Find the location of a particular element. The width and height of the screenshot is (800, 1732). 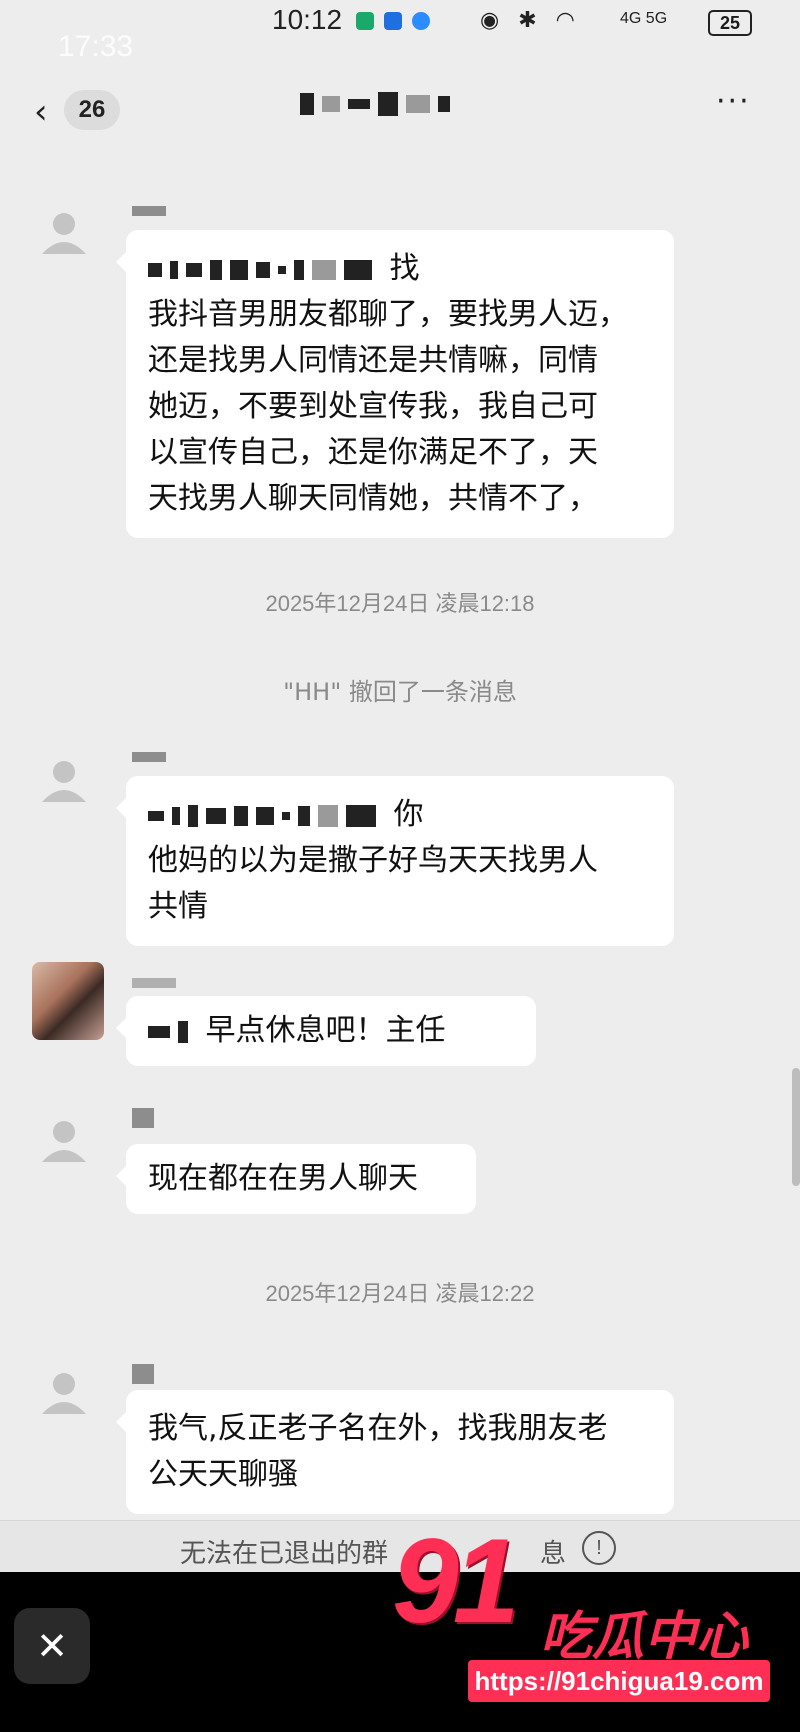

message-bubble: 现在都在在男人聊天 is located at coordinates (296, 1179).